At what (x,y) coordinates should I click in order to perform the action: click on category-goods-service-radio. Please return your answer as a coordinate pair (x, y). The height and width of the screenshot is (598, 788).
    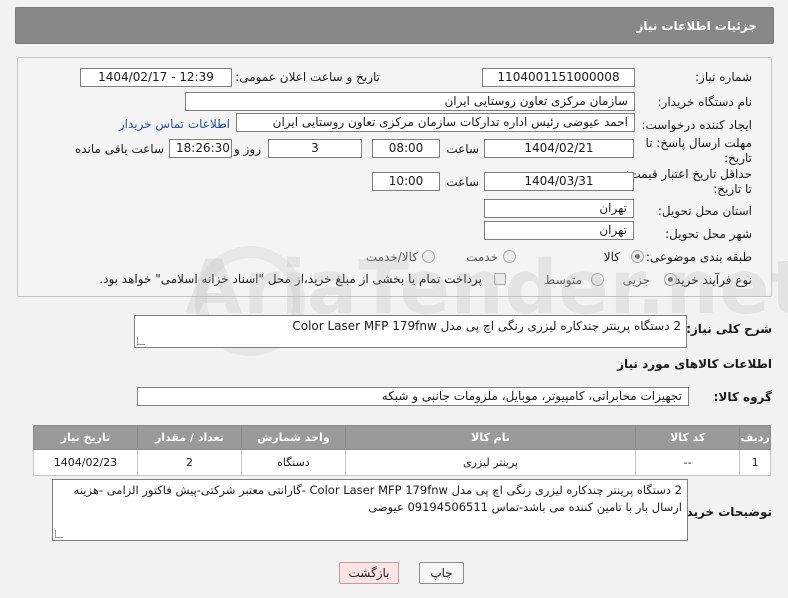
    Looking at the image, I should click on (428, 256).